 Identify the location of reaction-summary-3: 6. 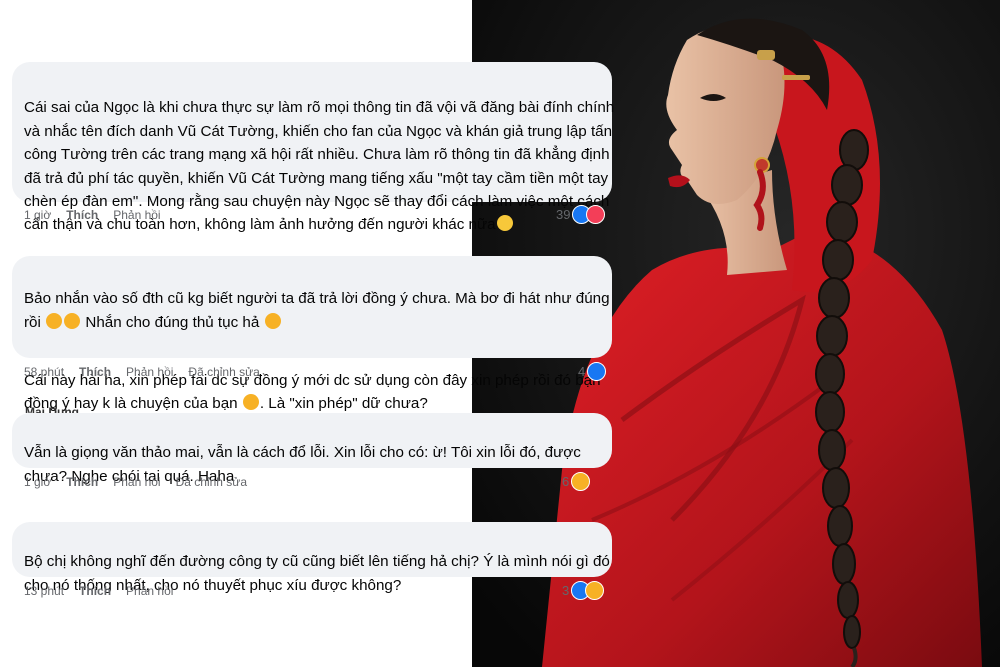
(576, 481).